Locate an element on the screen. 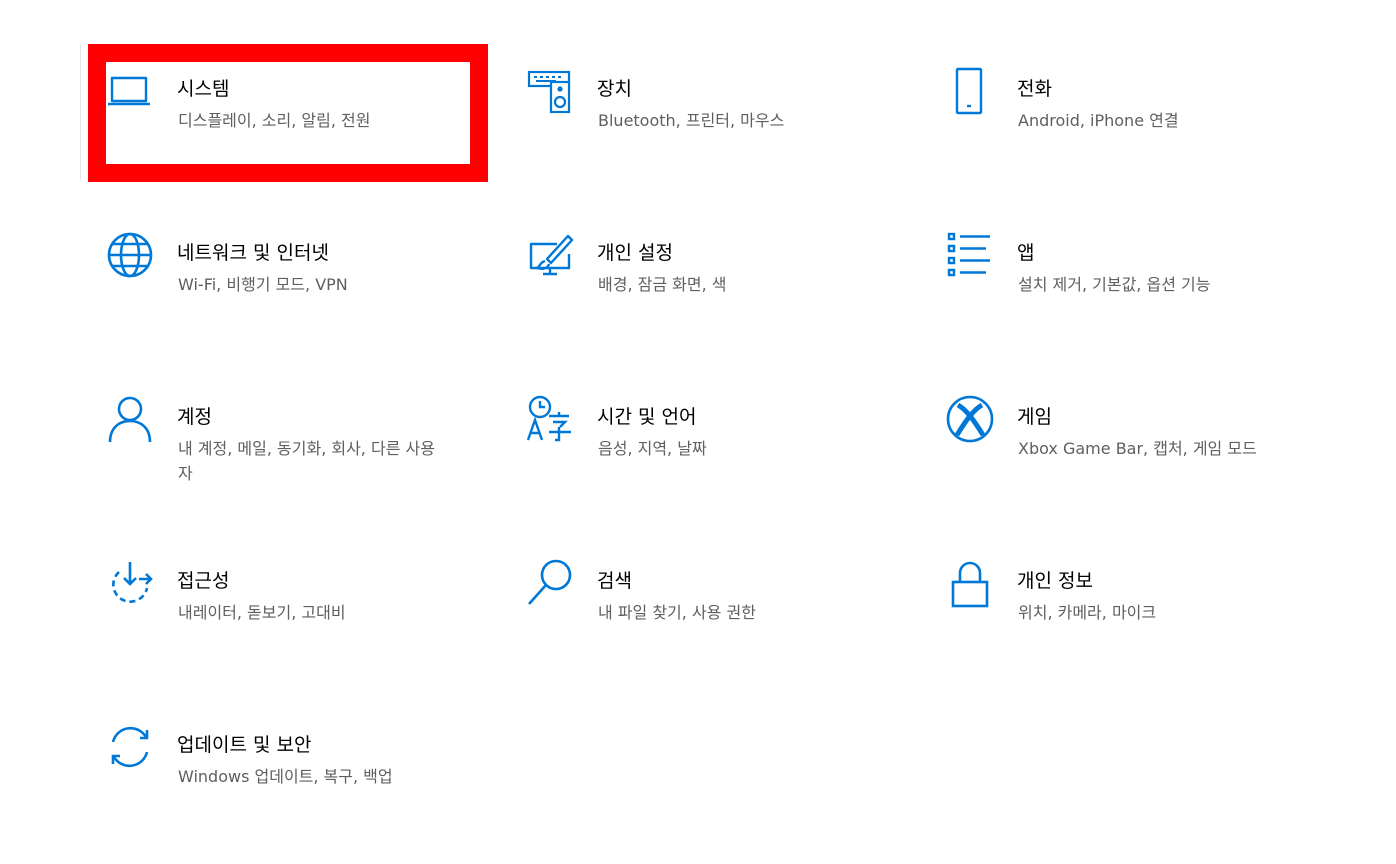  tile-devices-desc: Bluetooth, 프린터, 마우스 is located at coordinates (691, 120).